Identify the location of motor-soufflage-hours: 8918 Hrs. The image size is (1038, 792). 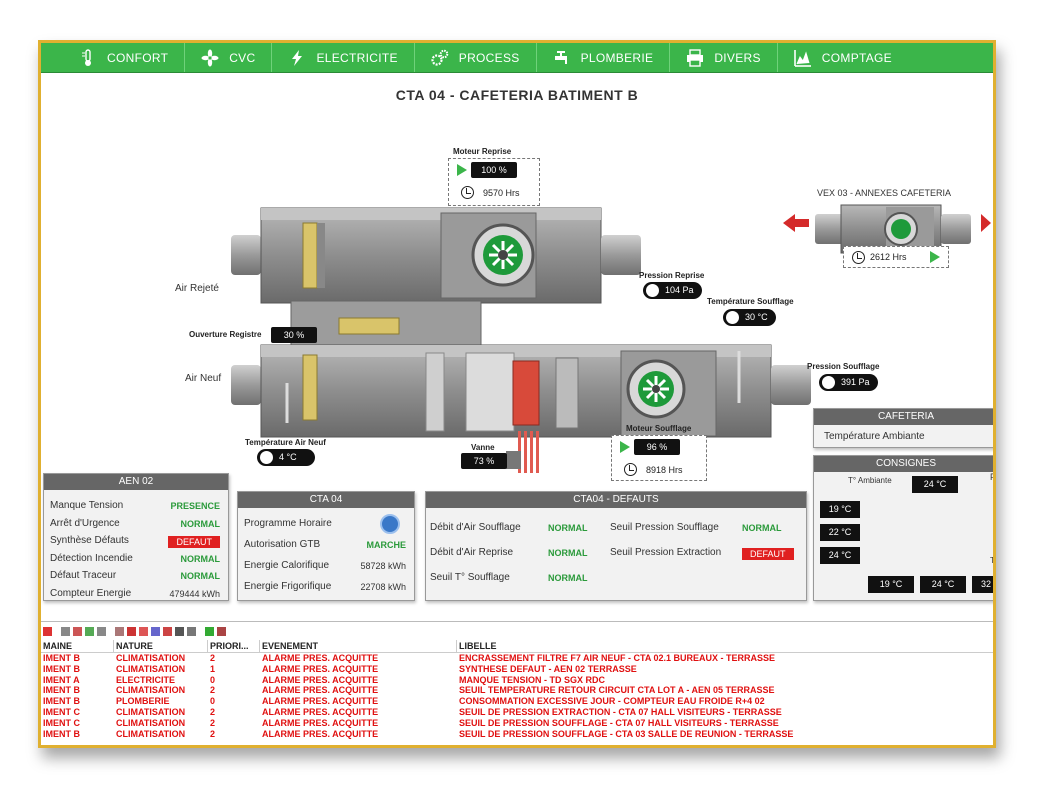
(664, 470).